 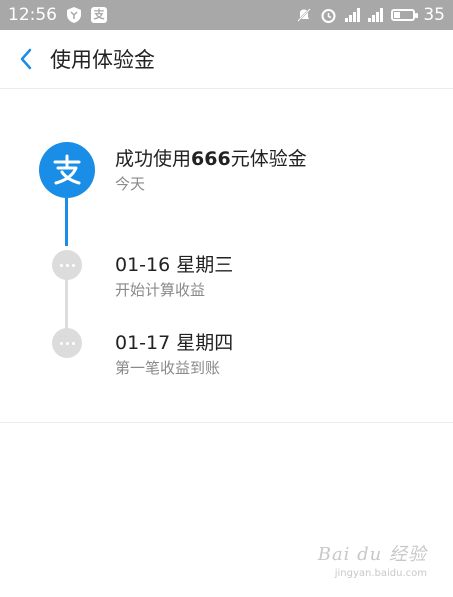 I want to click on status-bar: 12:56 支 35, so click(x=226, y=15).